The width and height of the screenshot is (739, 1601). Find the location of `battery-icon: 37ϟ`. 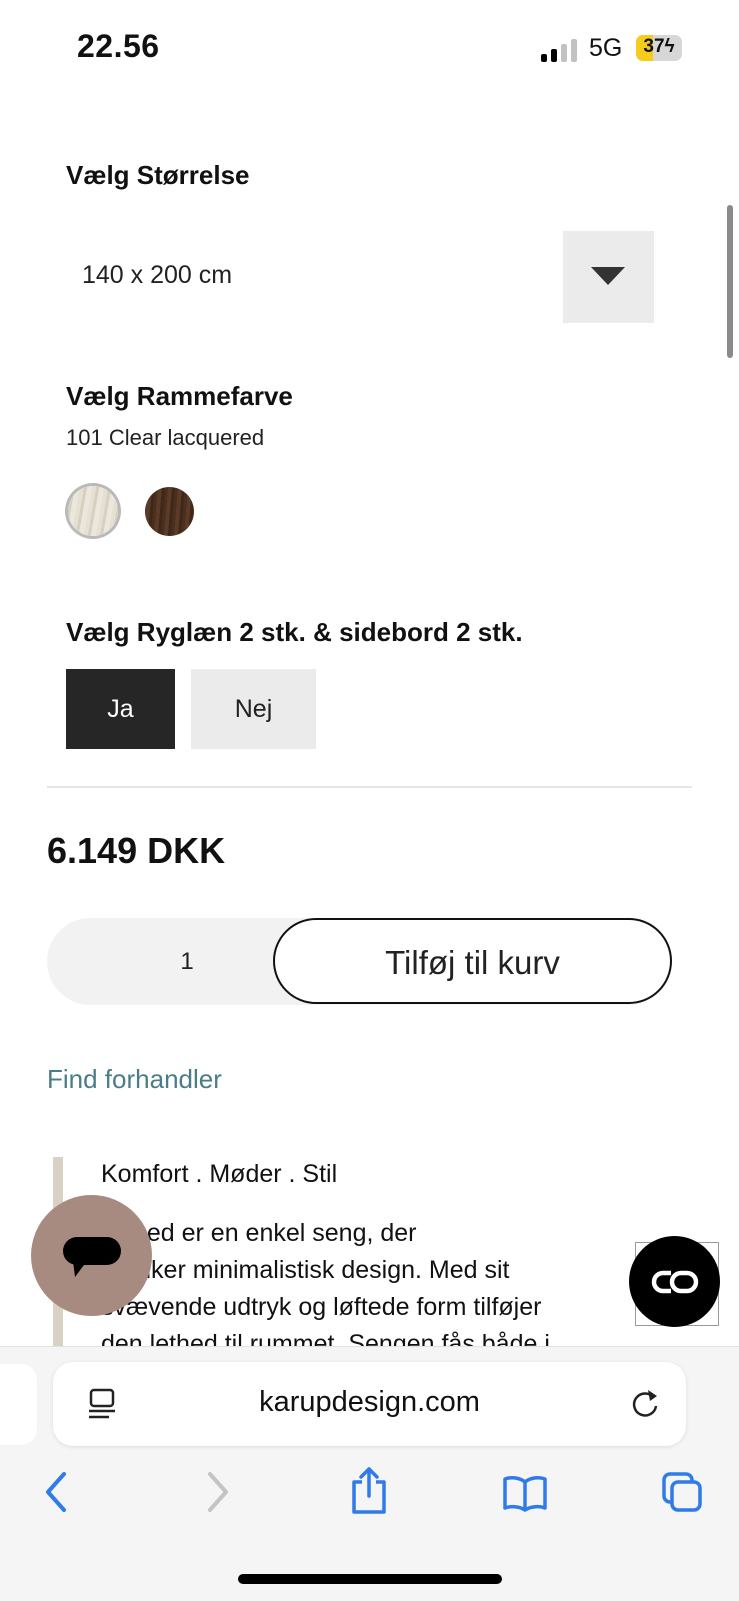

battery-icon: 37ϟ is located at coordinates (659, 48).